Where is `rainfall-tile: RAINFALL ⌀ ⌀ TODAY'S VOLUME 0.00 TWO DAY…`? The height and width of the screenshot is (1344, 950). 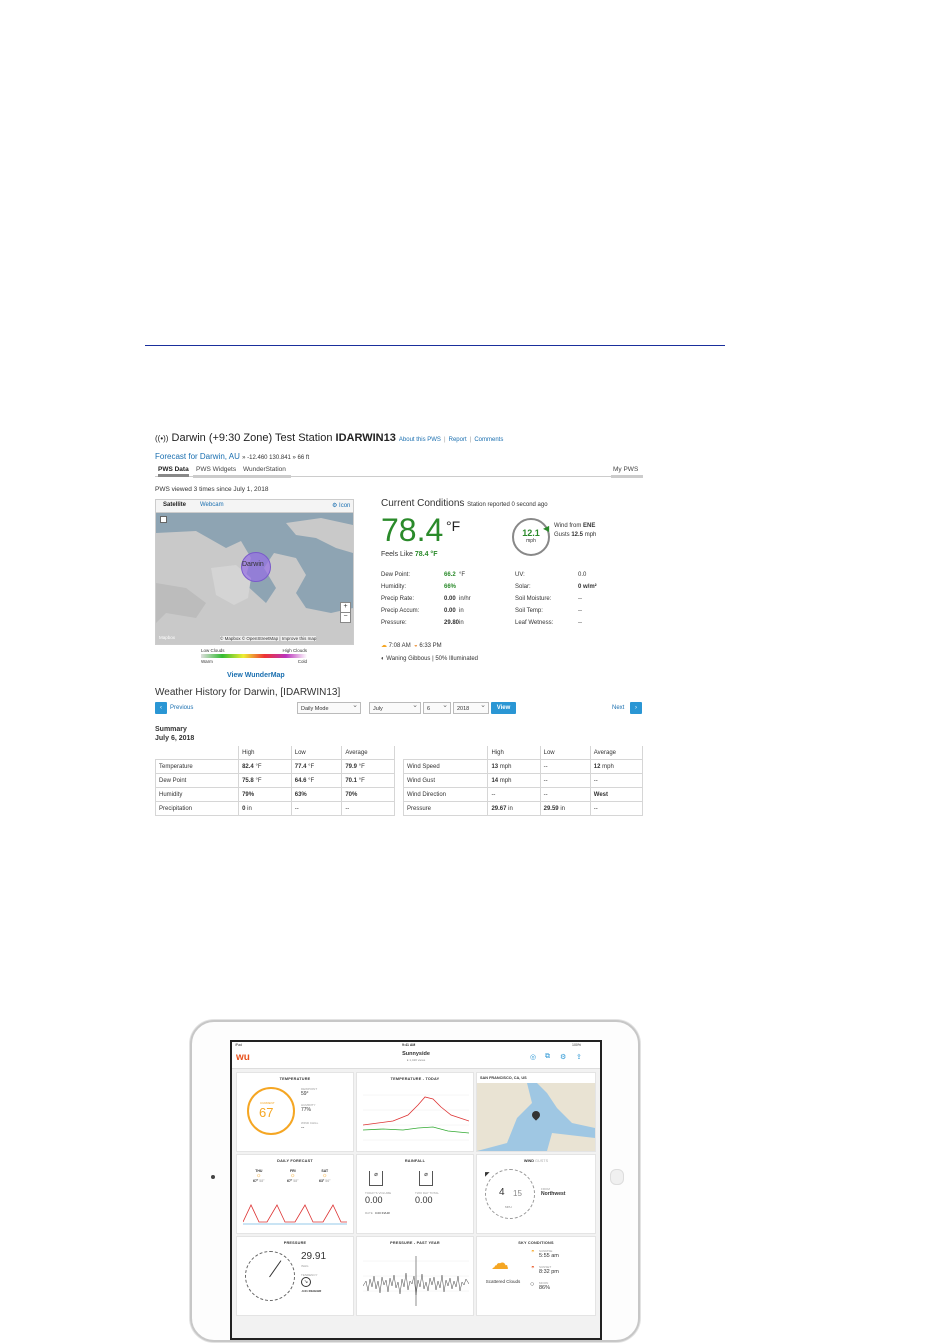
rainfall-tile: RAINFALL ⌀ ⌀ TODAY'S VOLUME 0.00 TWO DAY… is located at coordinates (415, 1194).